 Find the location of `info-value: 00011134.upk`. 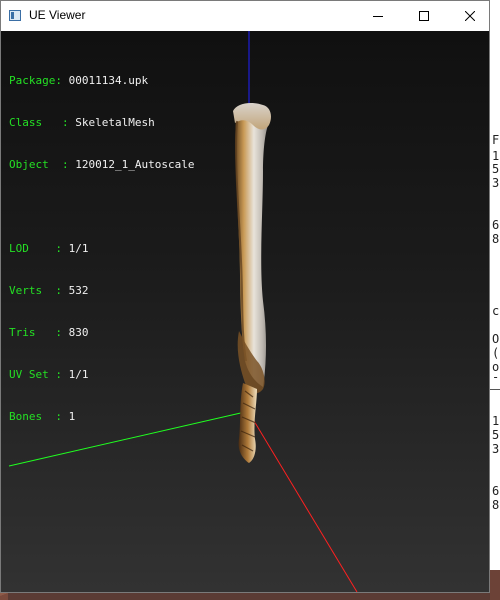

info-value: 00011134.upk is located at coordinates (108, 80).